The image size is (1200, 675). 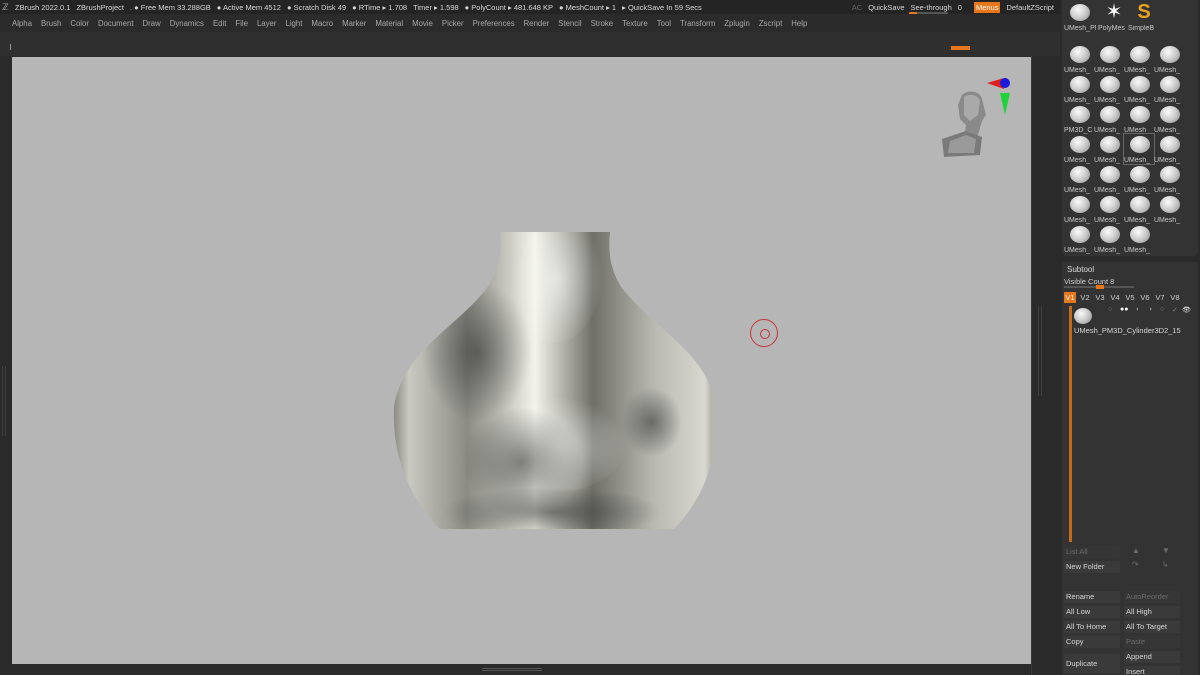 What do you see at coordinates (422, 23) in the screenshot?
I see `menu-movie: Movie` at bounding box center [422, 23].